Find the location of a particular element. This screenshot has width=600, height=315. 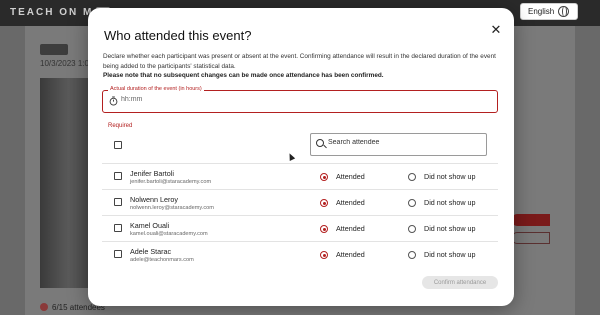

search-input is located at coordinates (403, 142).